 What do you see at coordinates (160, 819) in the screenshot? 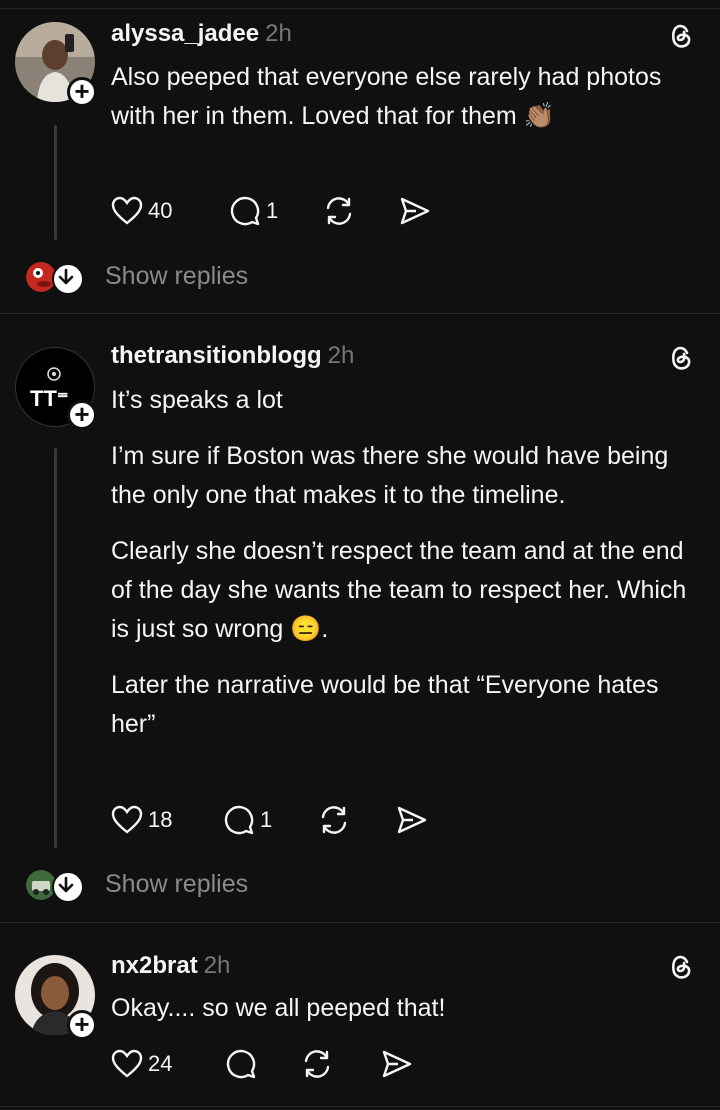
I see `like-count: 18` at bounding box center [160, 819].